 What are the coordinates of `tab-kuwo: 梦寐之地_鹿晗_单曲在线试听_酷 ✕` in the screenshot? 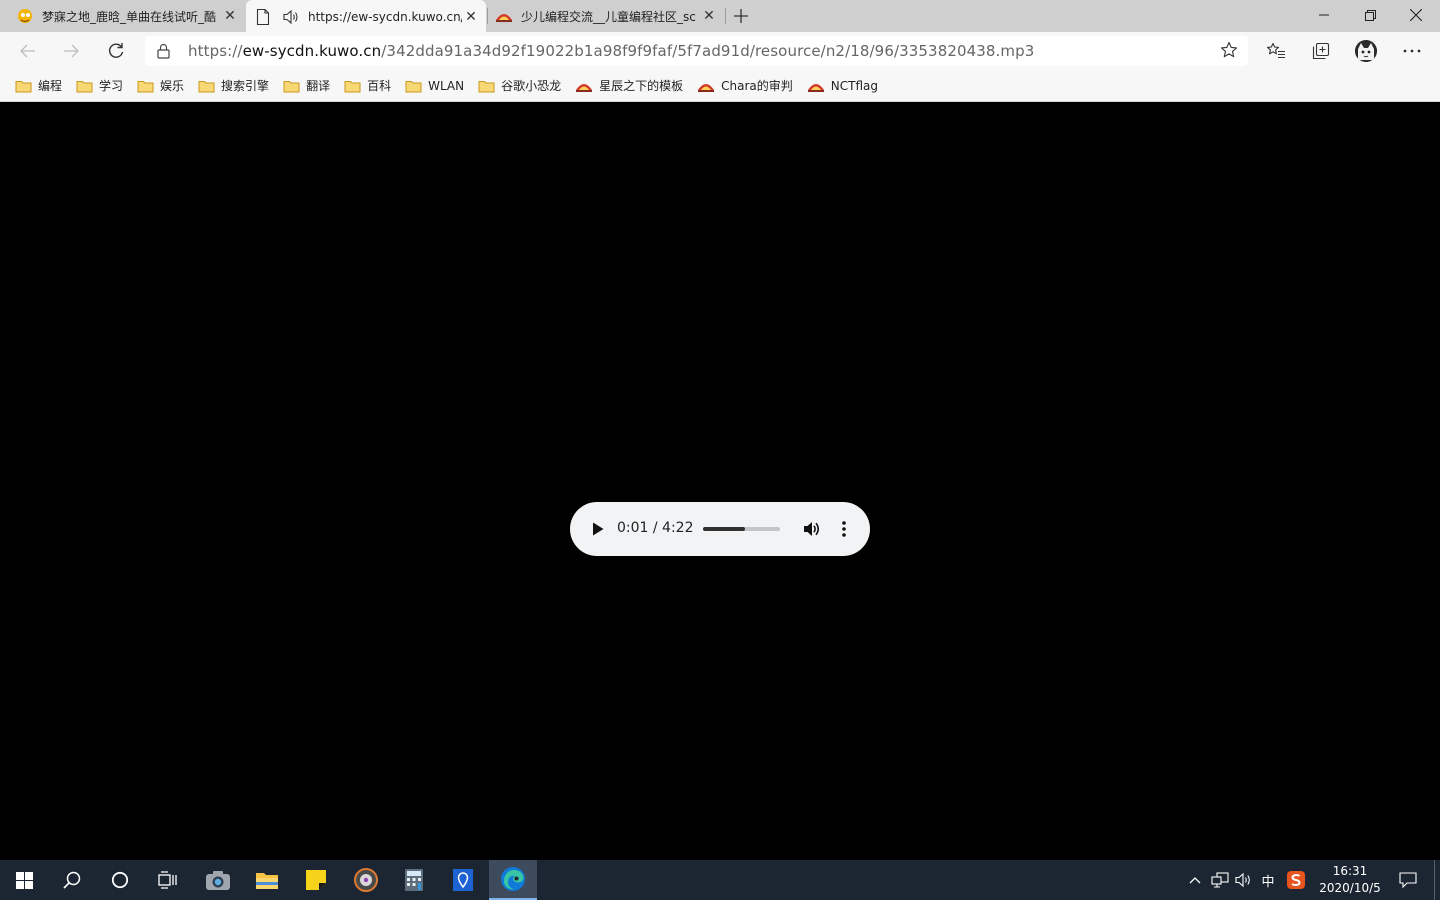 It's located at (127, 16).